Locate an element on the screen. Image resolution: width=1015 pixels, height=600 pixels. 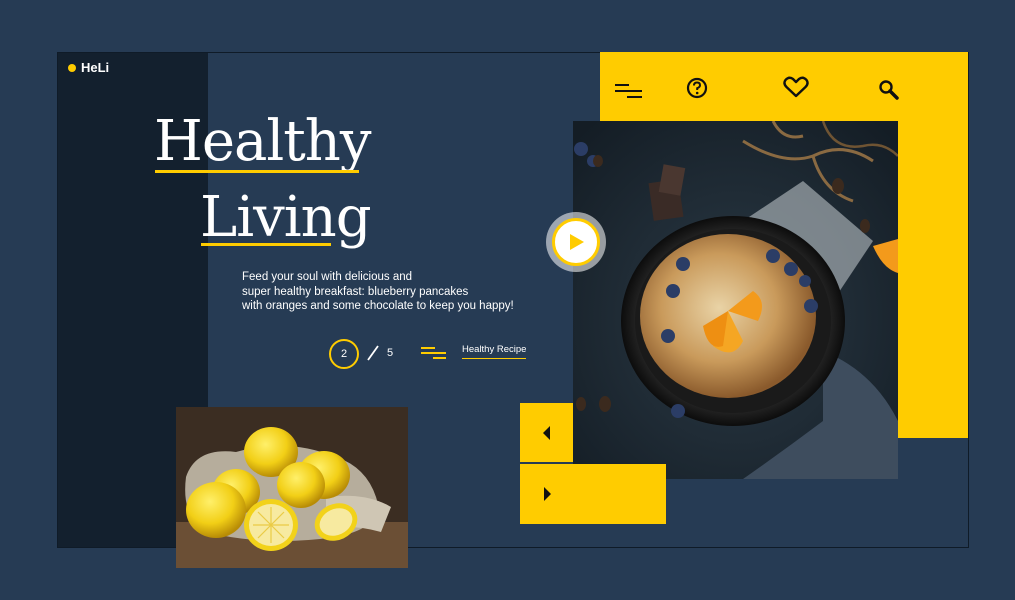
menu-icon is located at coordinates (629, 91).